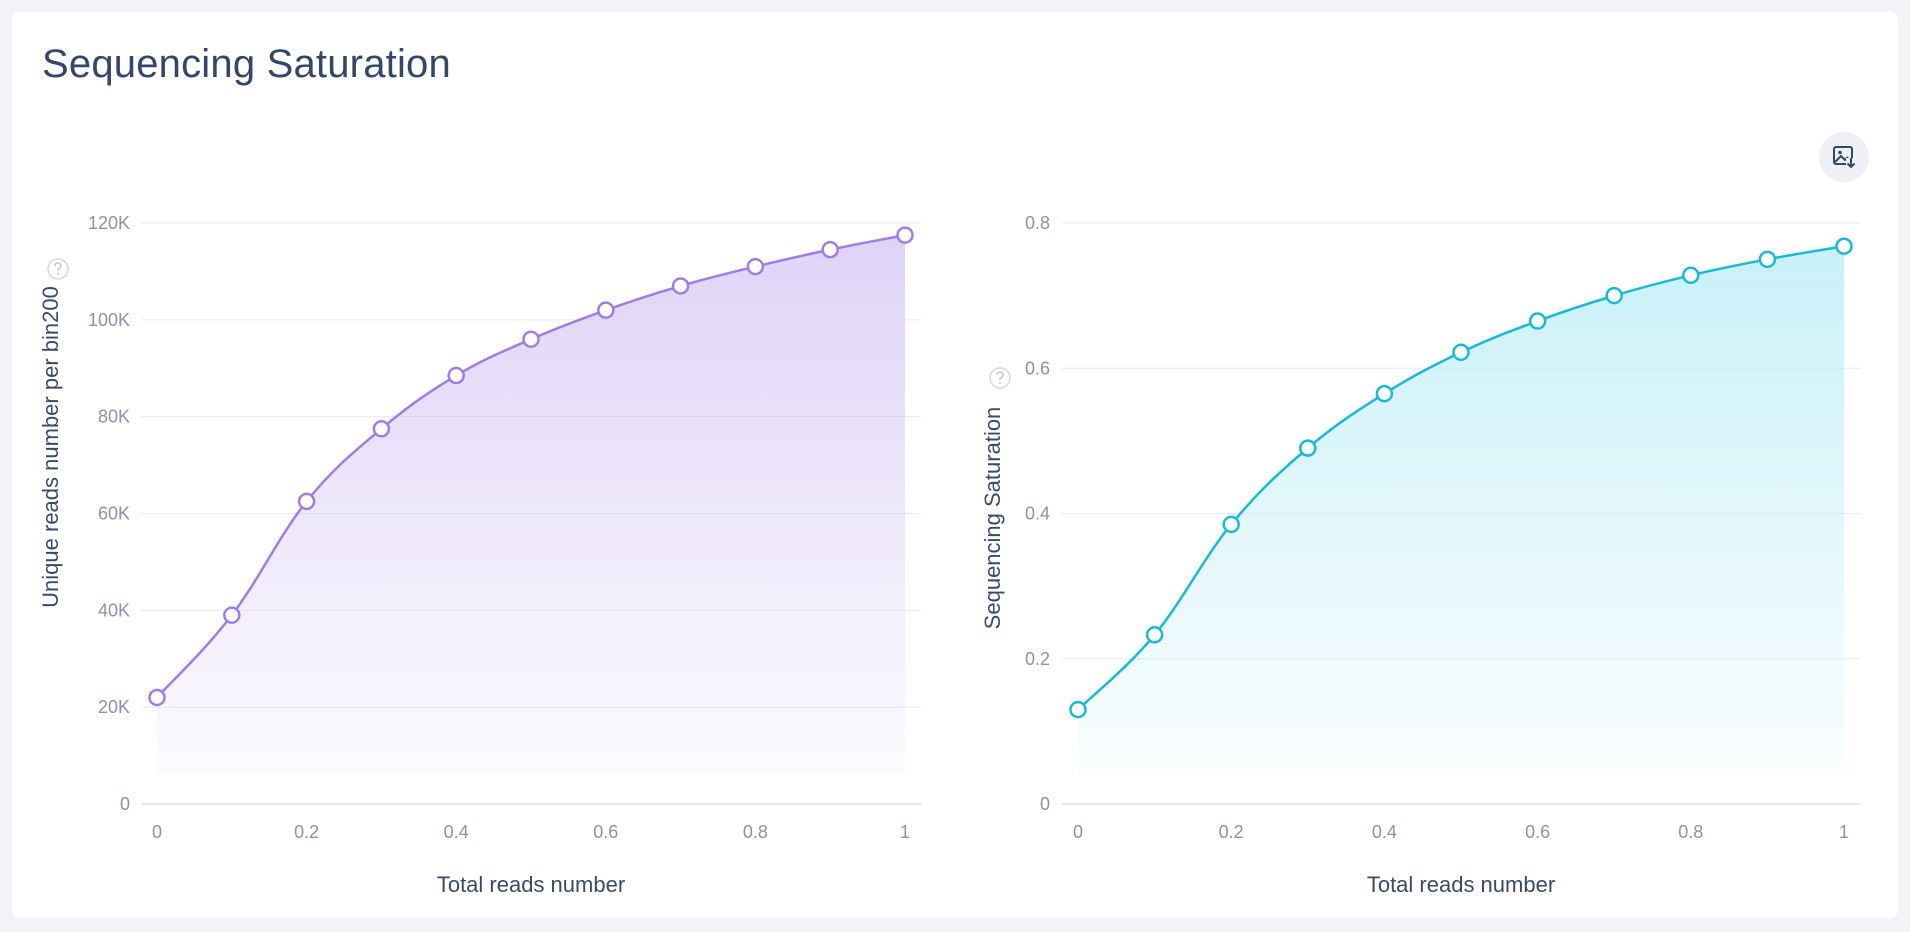  I want to click on y-tick-label: 0.8, so click(1037, 223).